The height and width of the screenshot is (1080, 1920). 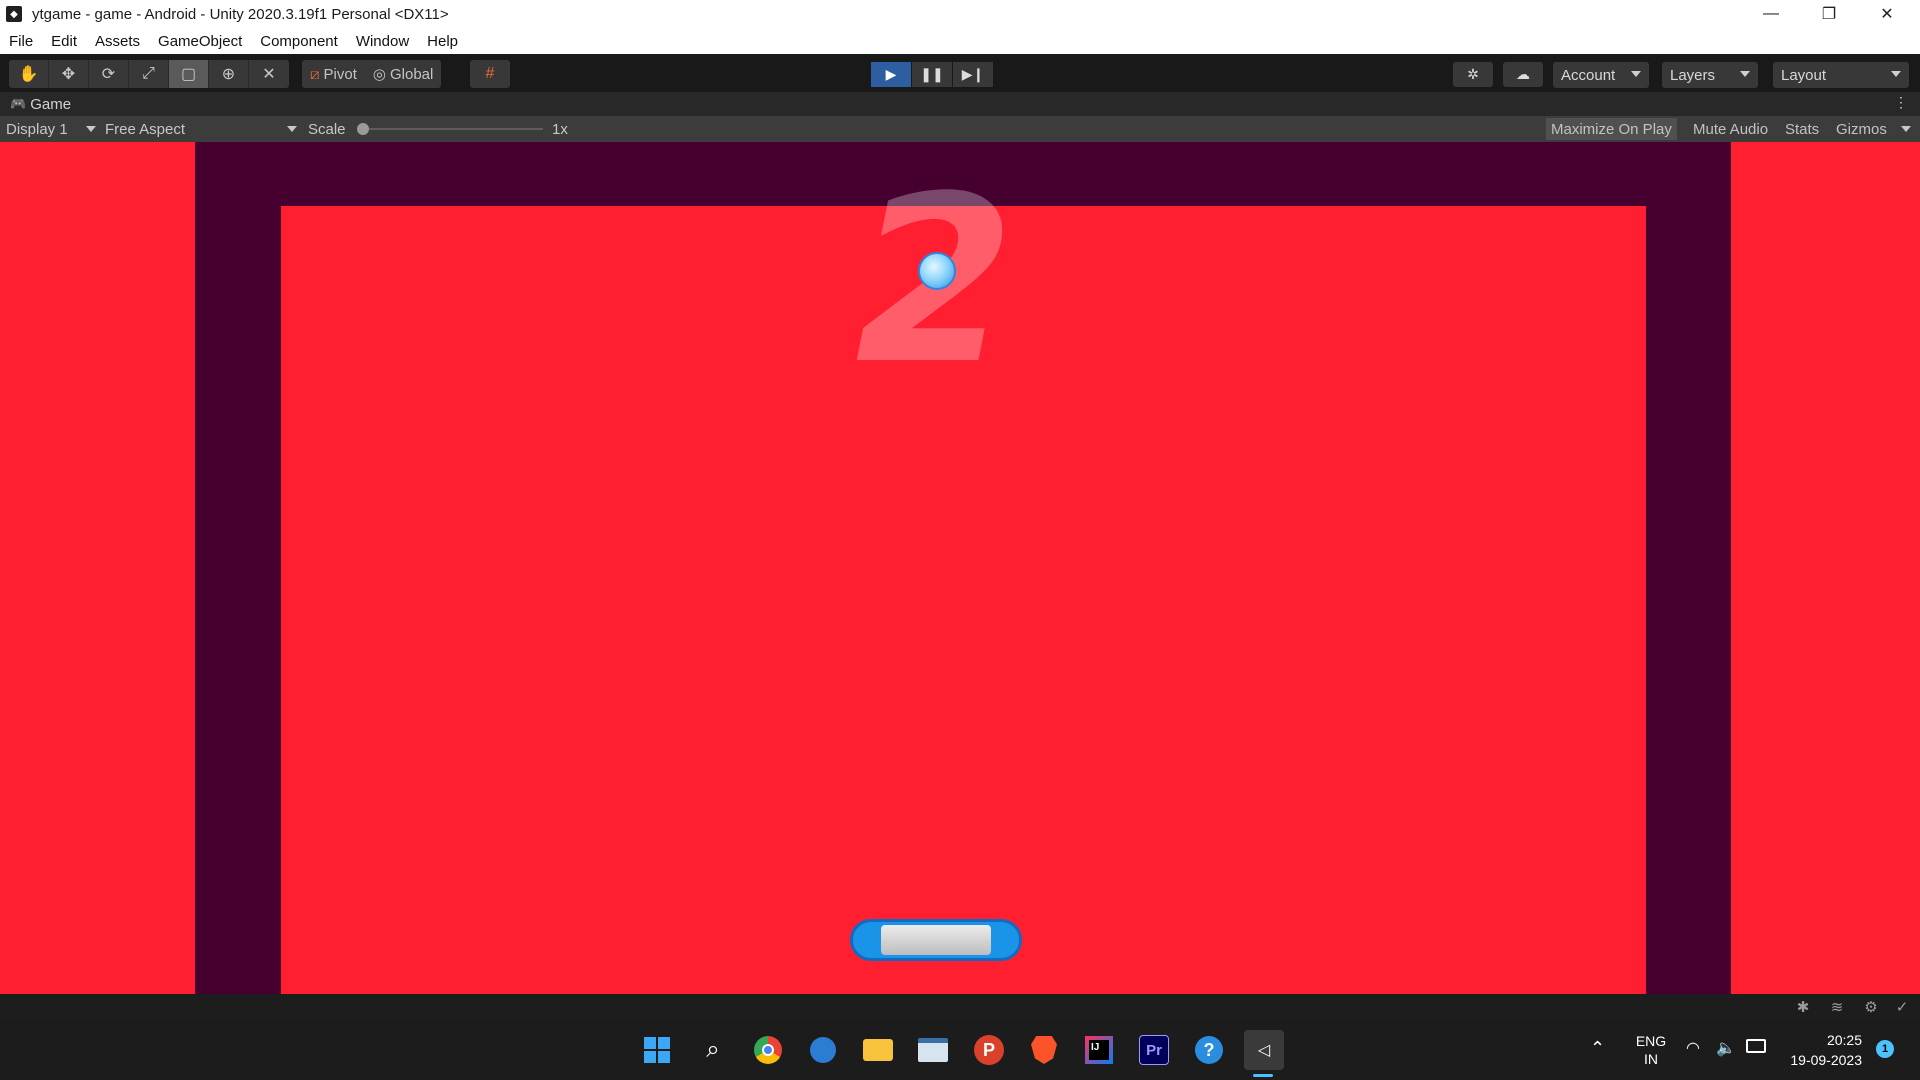 I want to click on step-button: ▶❙, so click(x=973, y=74).